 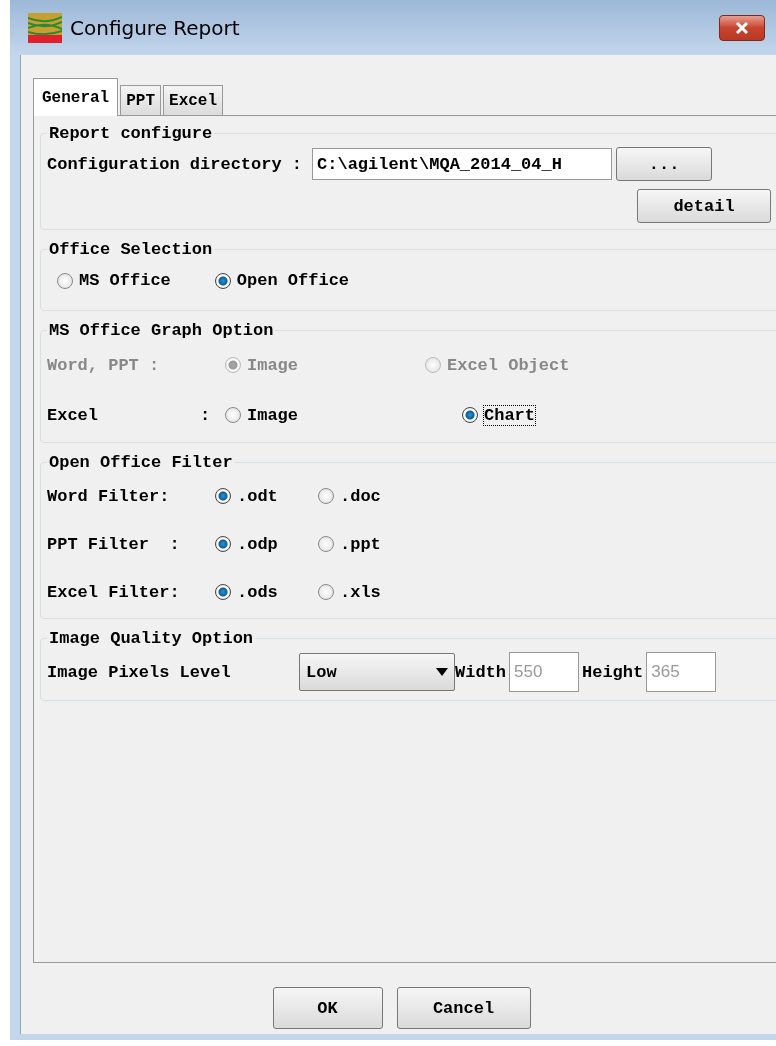 What do you see at coordinates (141, 462) in the screenshot?
I see `group-title: Open Office Filter` at bounding box center [141, 462].